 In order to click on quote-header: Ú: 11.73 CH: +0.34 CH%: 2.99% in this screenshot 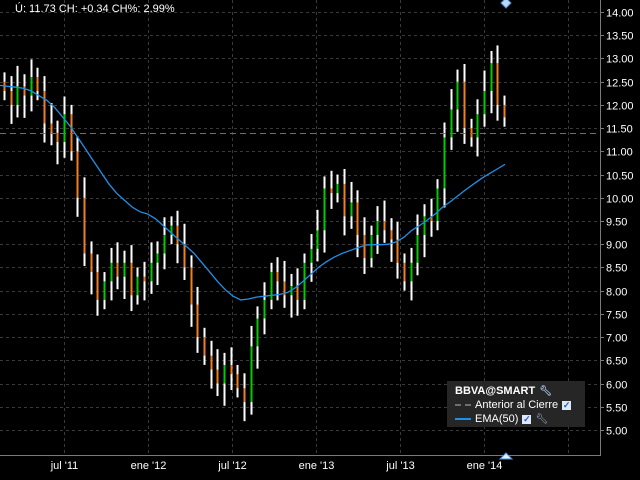, I will do `click(95, 9)`.